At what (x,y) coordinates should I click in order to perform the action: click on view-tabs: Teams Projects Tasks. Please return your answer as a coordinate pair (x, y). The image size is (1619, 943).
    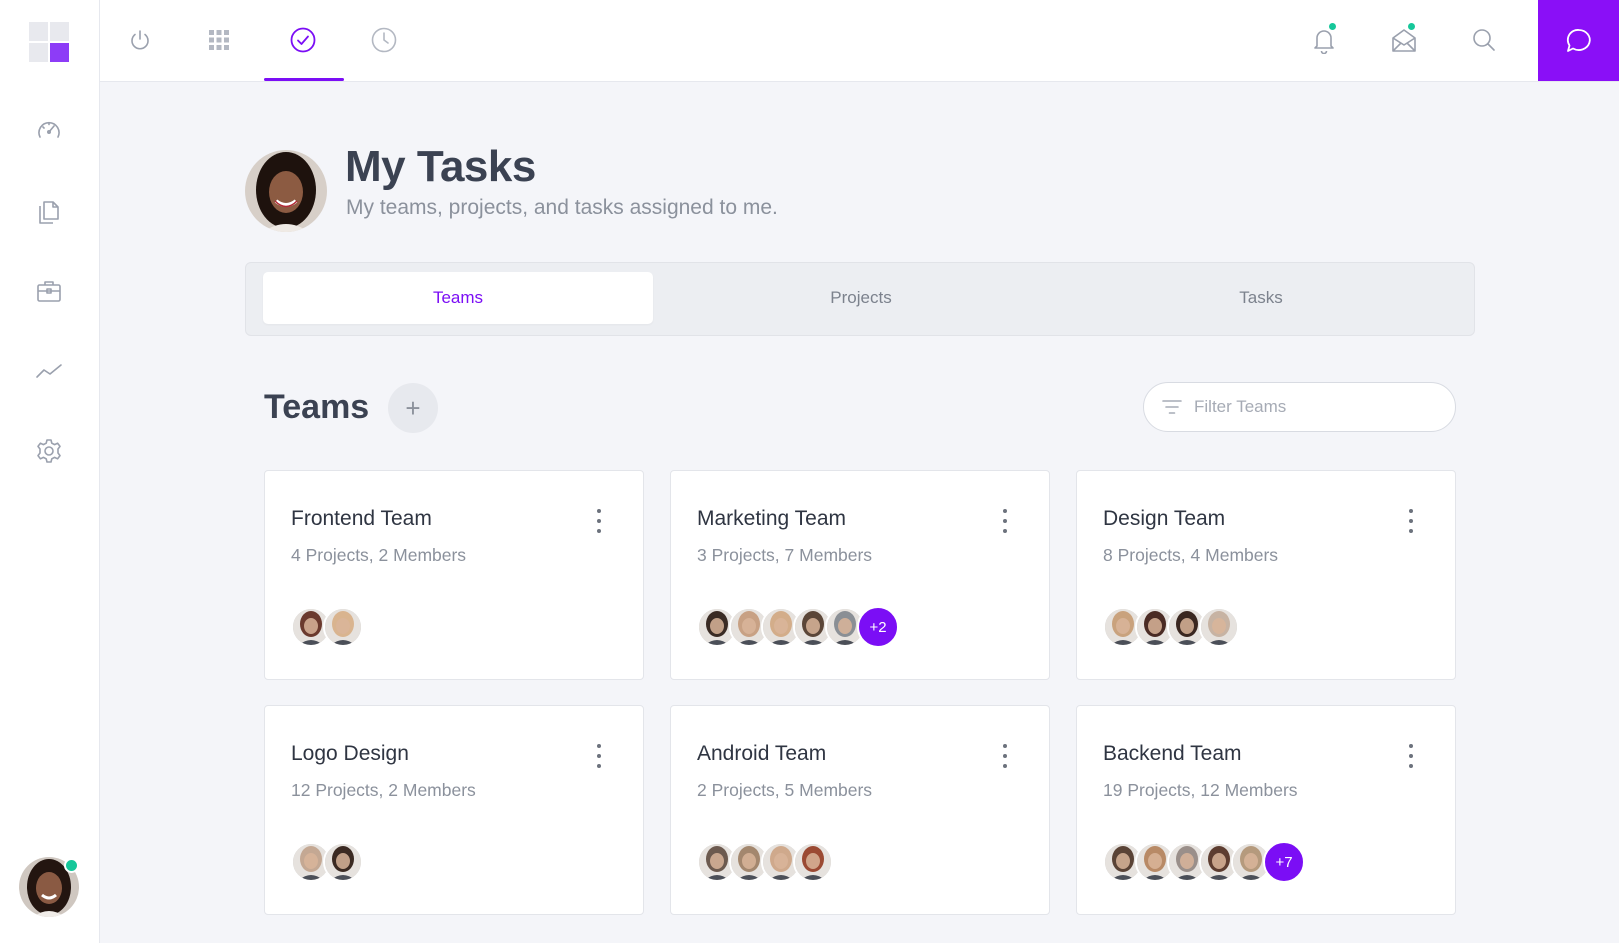
    Looking at the image, I should click on (860, 299).